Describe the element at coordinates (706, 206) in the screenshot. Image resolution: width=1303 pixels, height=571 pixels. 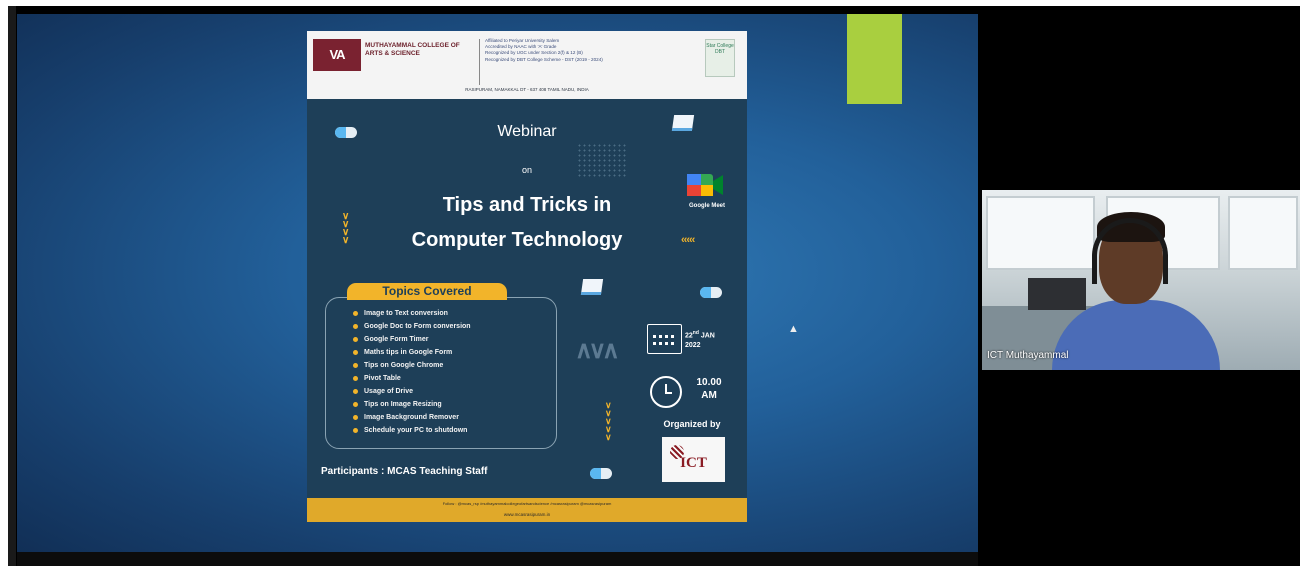
I see `google-meet-label: Google Meet` at that location.